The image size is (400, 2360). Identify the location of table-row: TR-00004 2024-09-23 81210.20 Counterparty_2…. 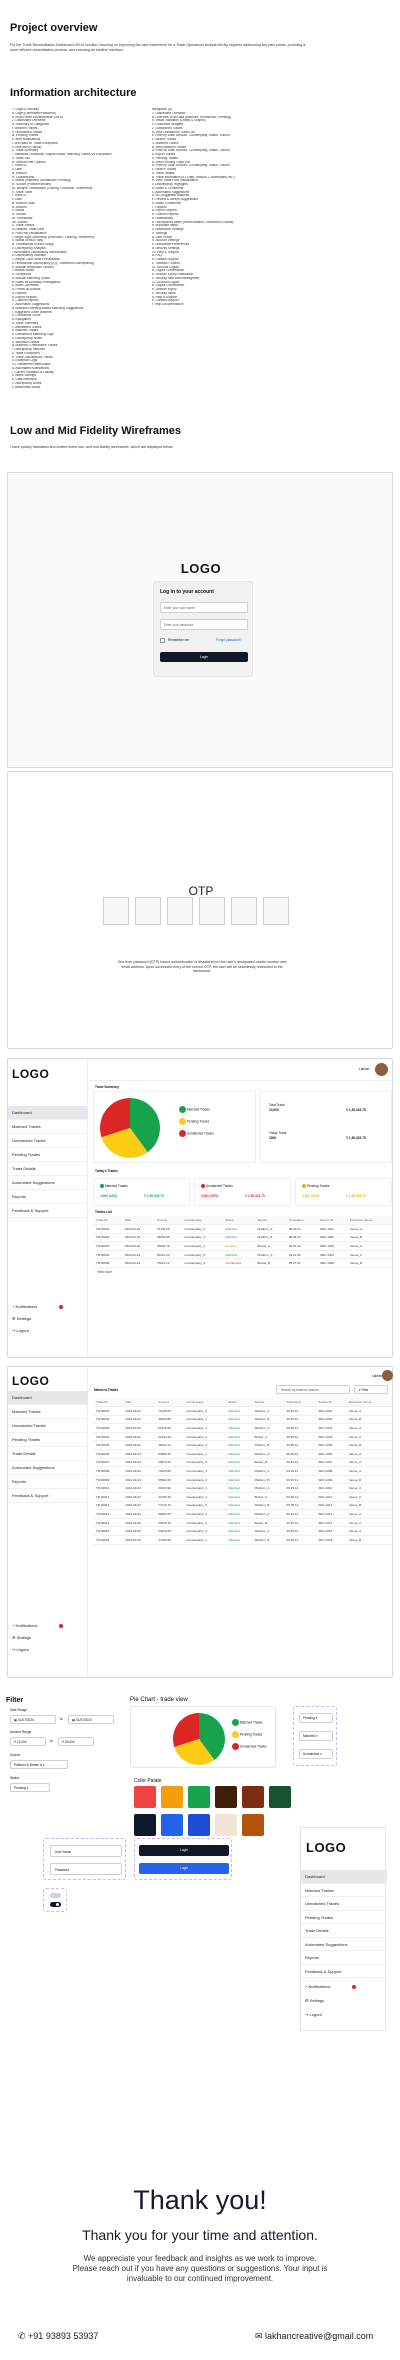
(243, 1255).